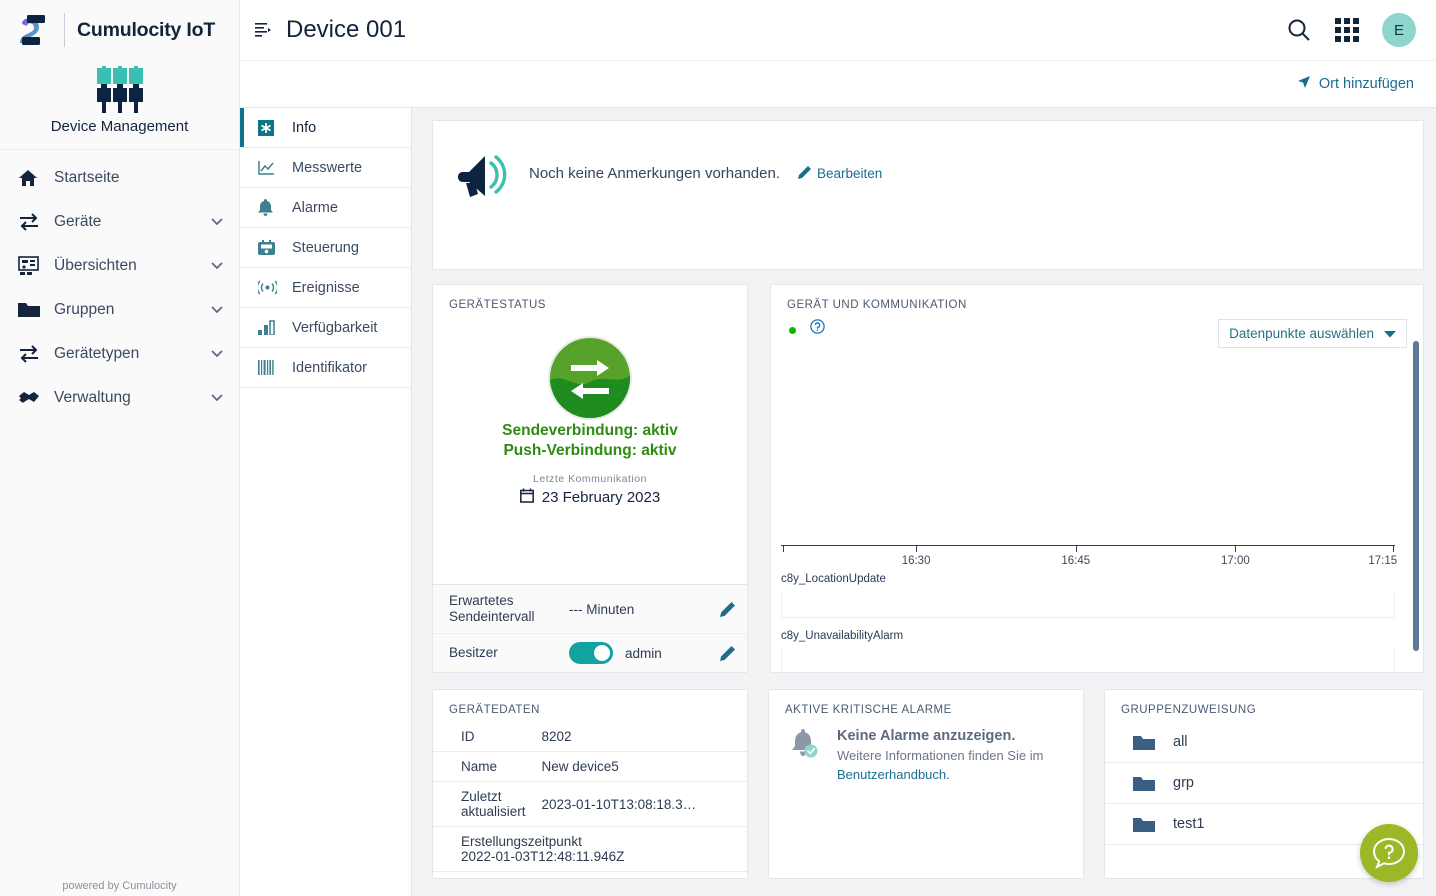 This screenshot has width=1436, height=896. I want to click on last-communication-value: 23 February 2023, so click(601, 497).